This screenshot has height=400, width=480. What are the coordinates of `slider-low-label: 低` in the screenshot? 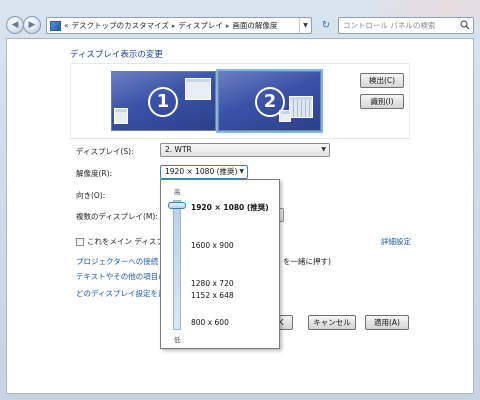 It's located at (177, 340).